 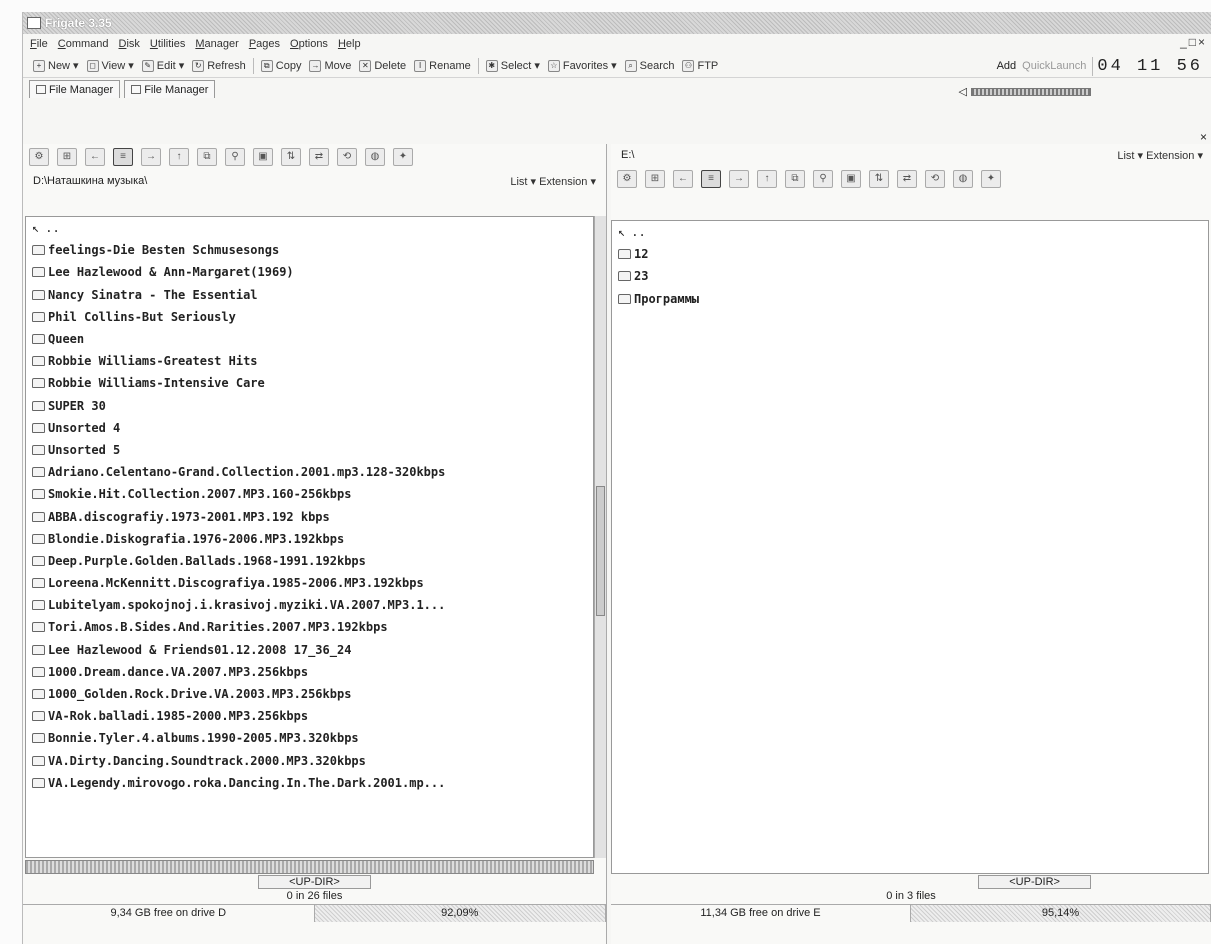 I want to click on menu-options: Options, so click(x=309, y=44).